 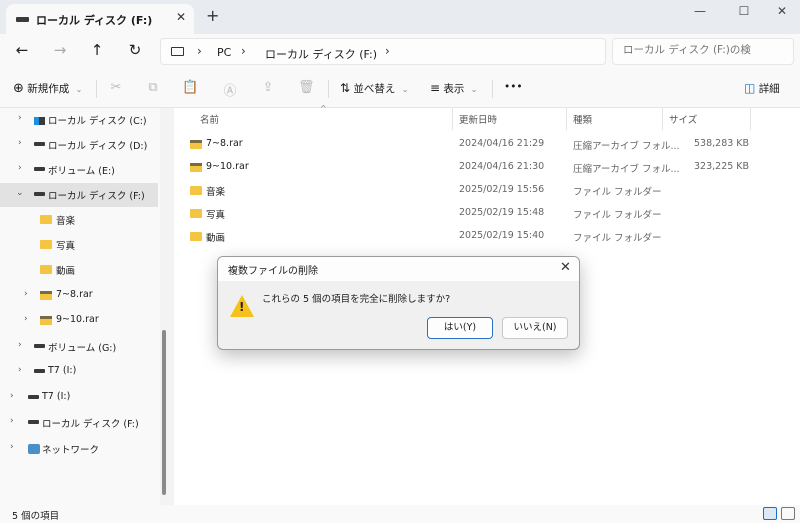 What do you see at coordinates (79, 347) in the screenshot?
I see `sidebar-item-volume-g: › ボリューム (G:)` at bounding box center [79, 347].